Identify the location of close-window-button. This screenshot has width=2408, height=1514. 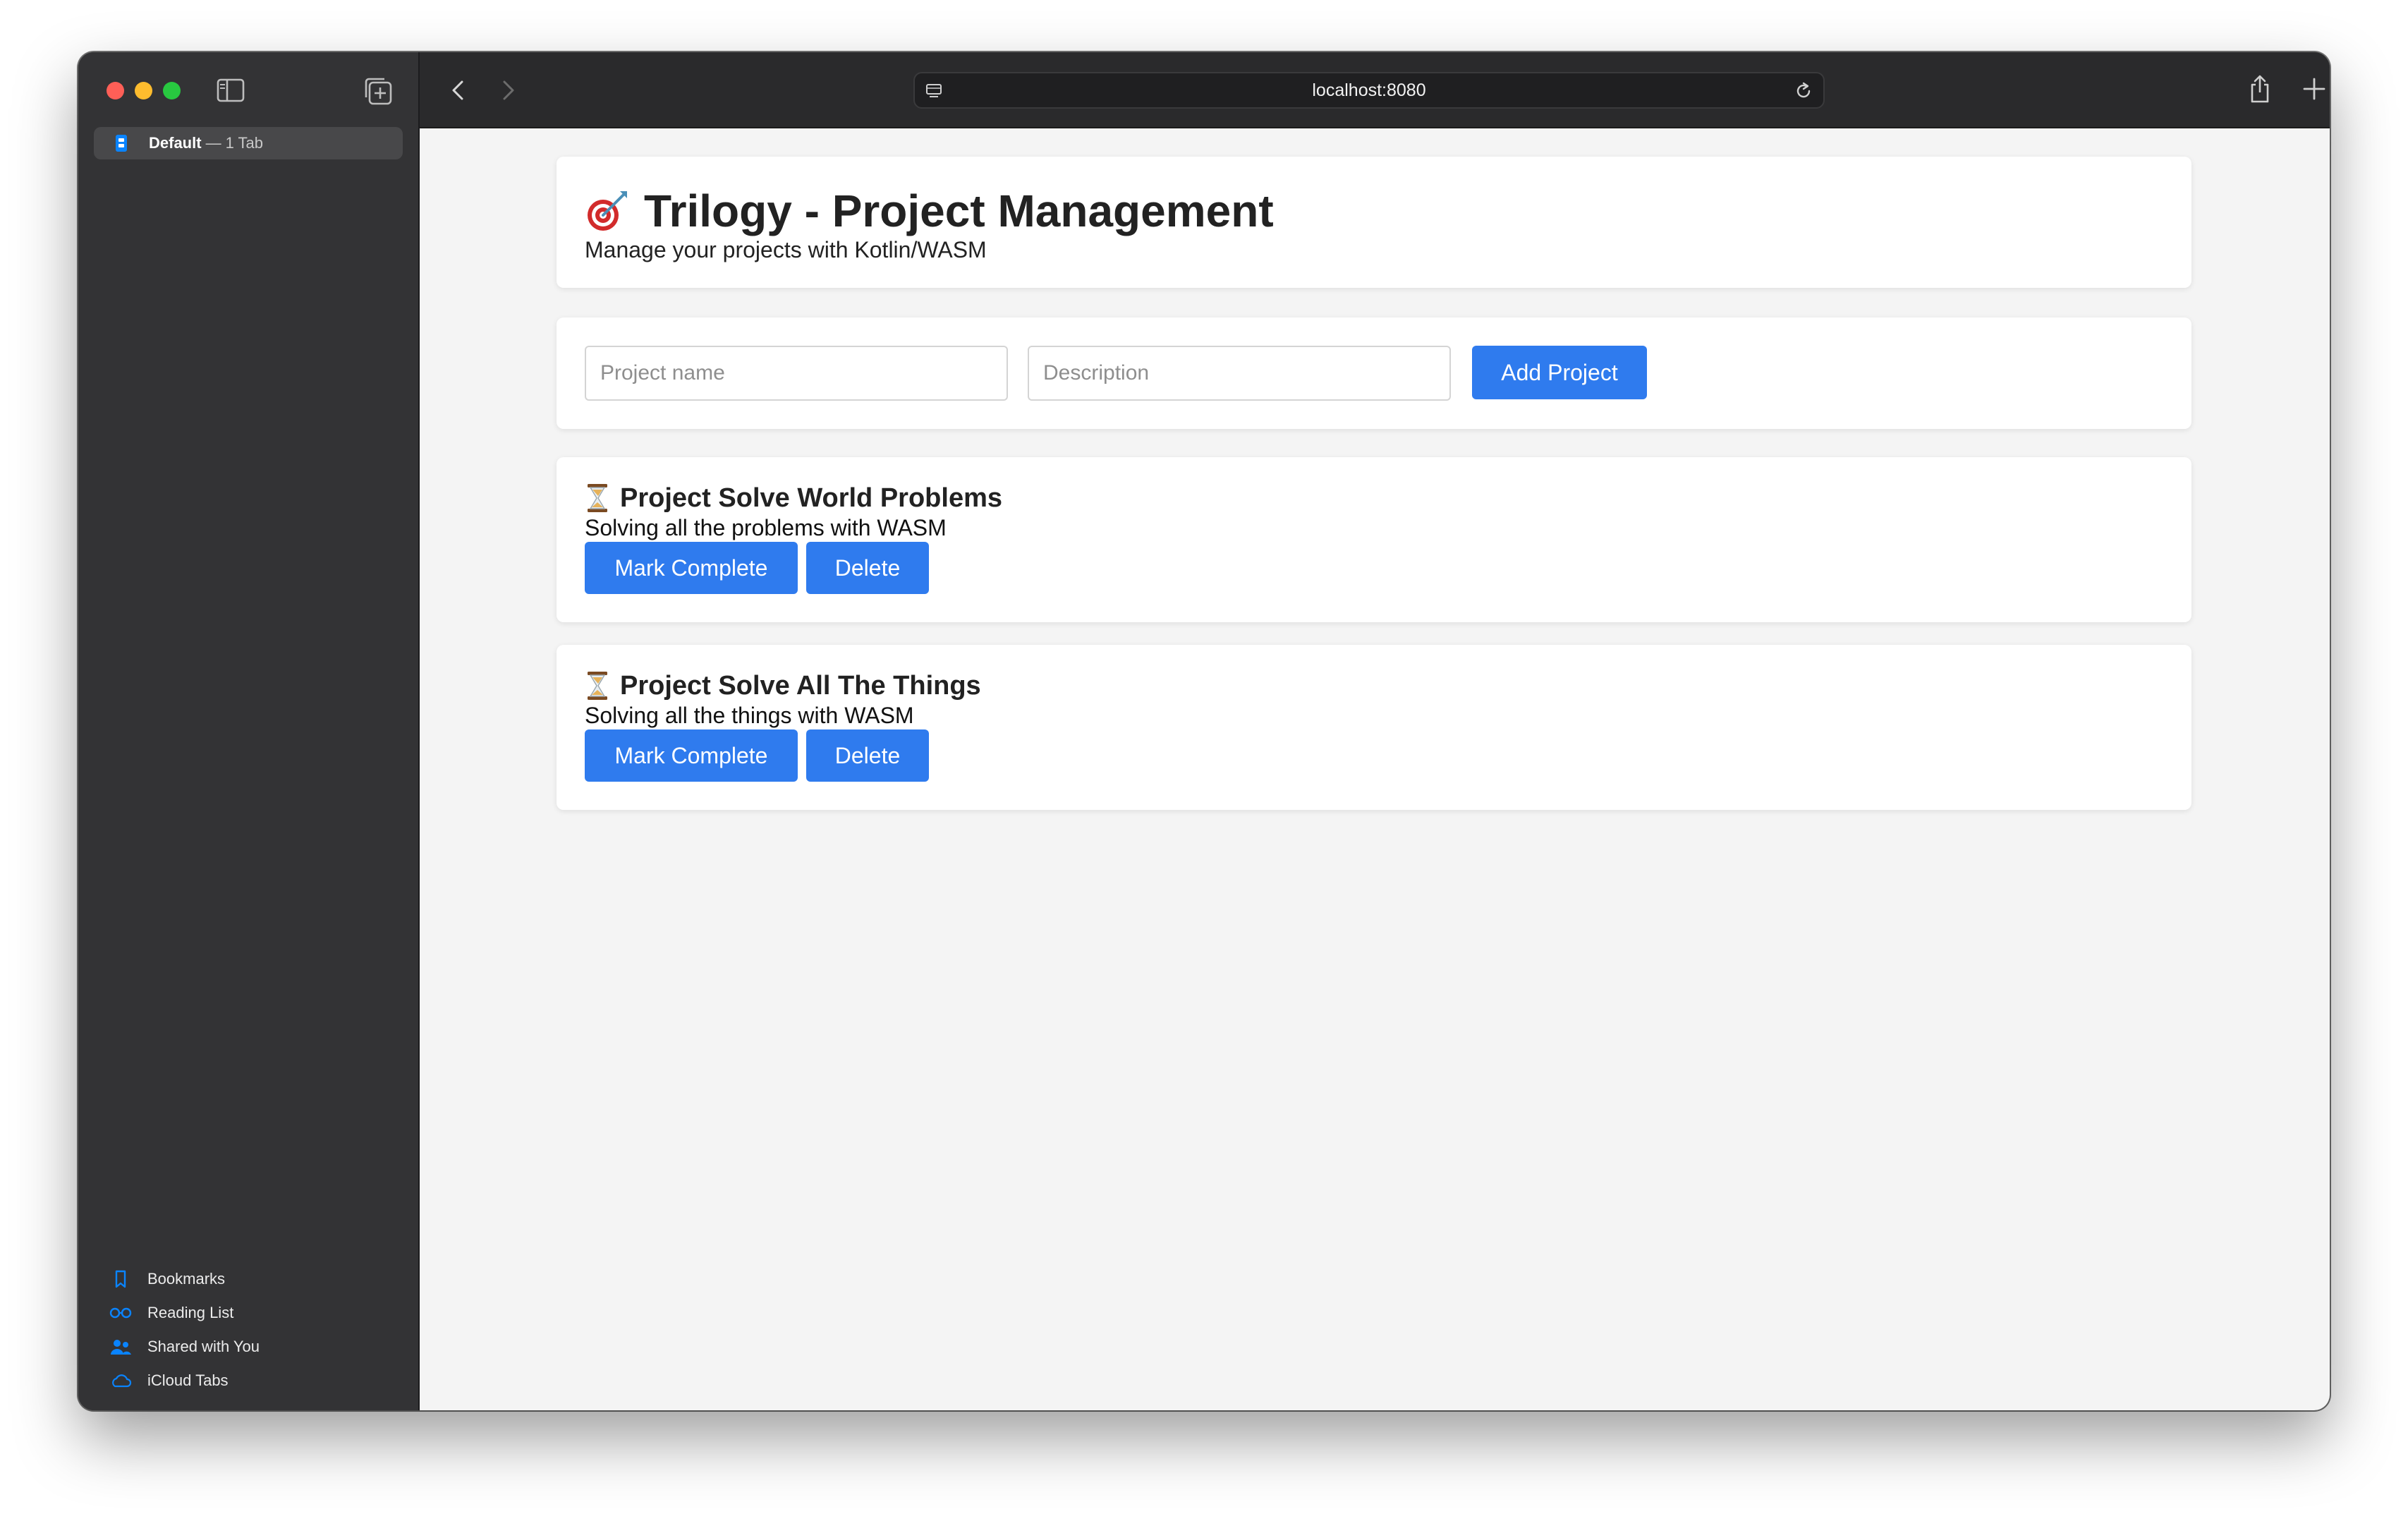
(115, 90).